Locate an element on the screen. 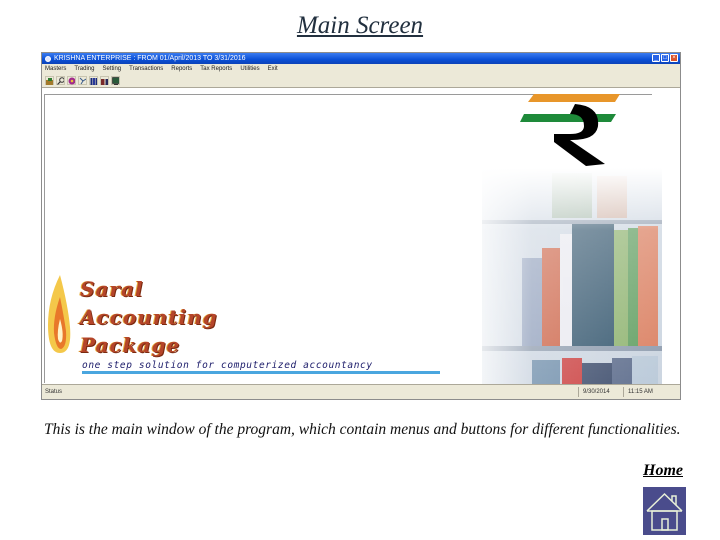  home-button is located at coordinates (664, 511).